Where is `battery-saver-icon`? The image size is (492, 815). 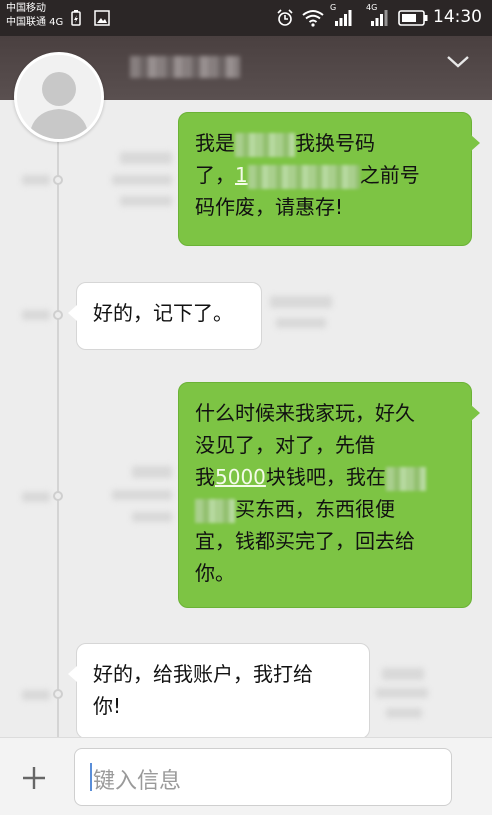 battery-saver-icon is located at coordinates (76, 20).